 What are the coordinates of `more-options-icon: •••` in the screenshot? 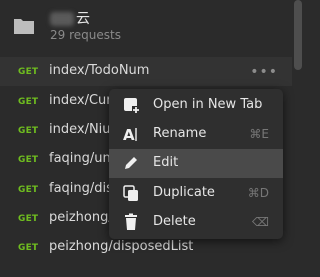 It's located at (264, 72).